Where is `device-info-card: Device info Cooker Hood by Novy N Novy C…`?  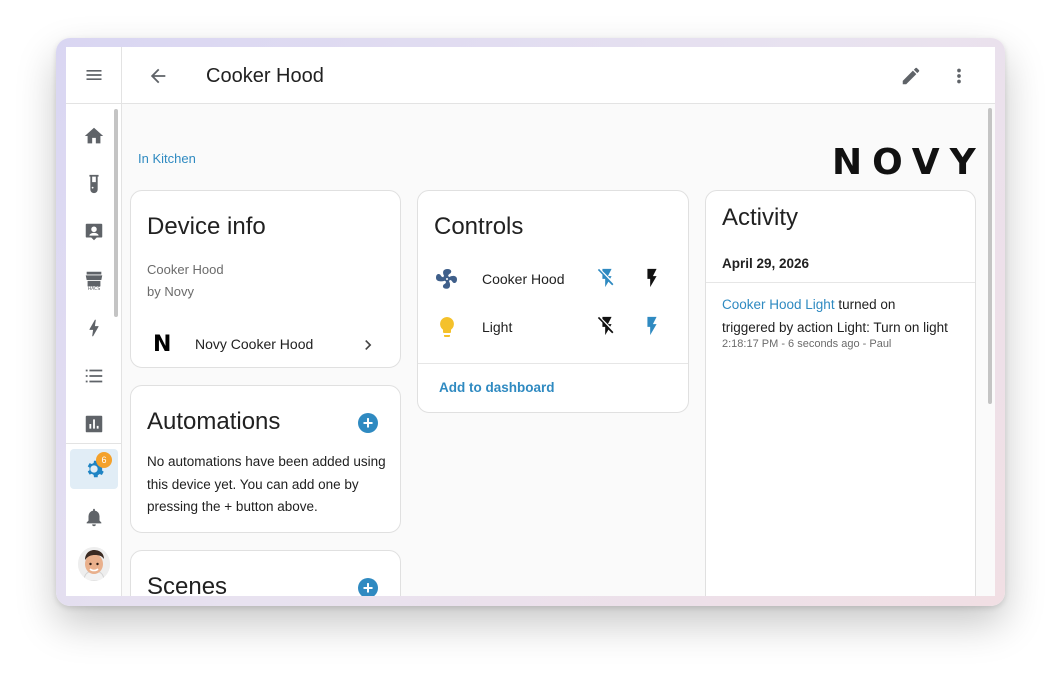 device-info-card: Device info Cooker Hood by Novy N Novy C… is located at coordinates (265, 279).